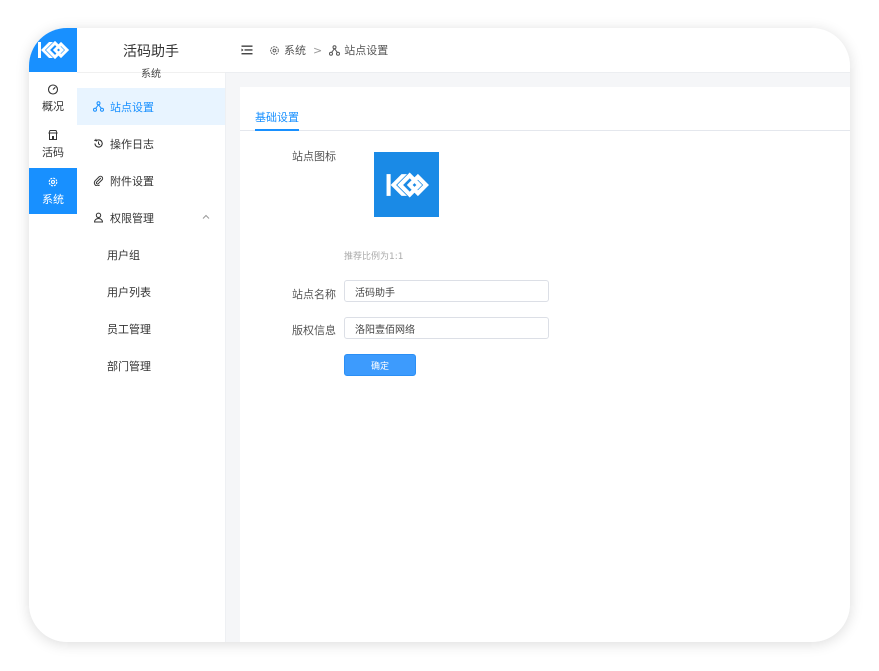 The width and height of the screenshot is (879, 671). Describe the element at coordinates (132, 144) in the screenshot. I see `menu-item-label: 操作日志` at that location.